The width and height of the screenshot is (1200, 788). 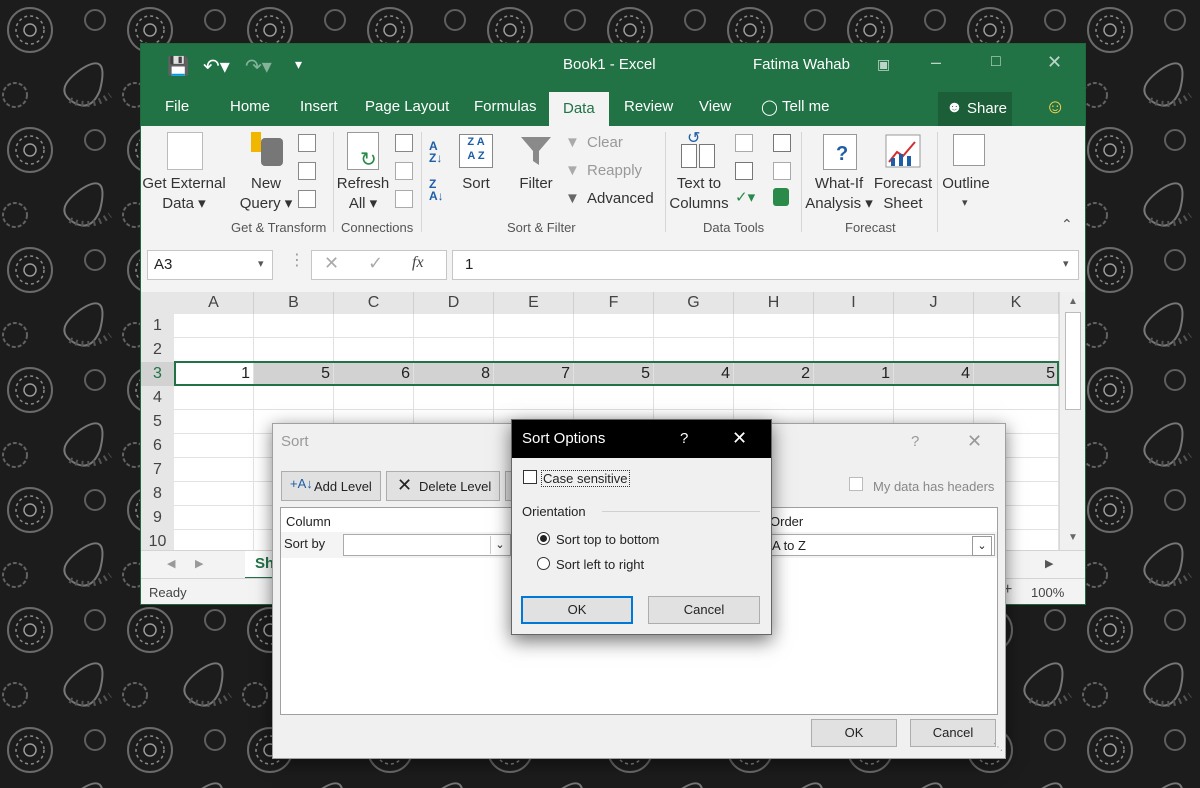 What do you see at coordinates (543, 563) in the screenshot?
I see `sort-left-to-right-radio` at bounding box center [543, 563].